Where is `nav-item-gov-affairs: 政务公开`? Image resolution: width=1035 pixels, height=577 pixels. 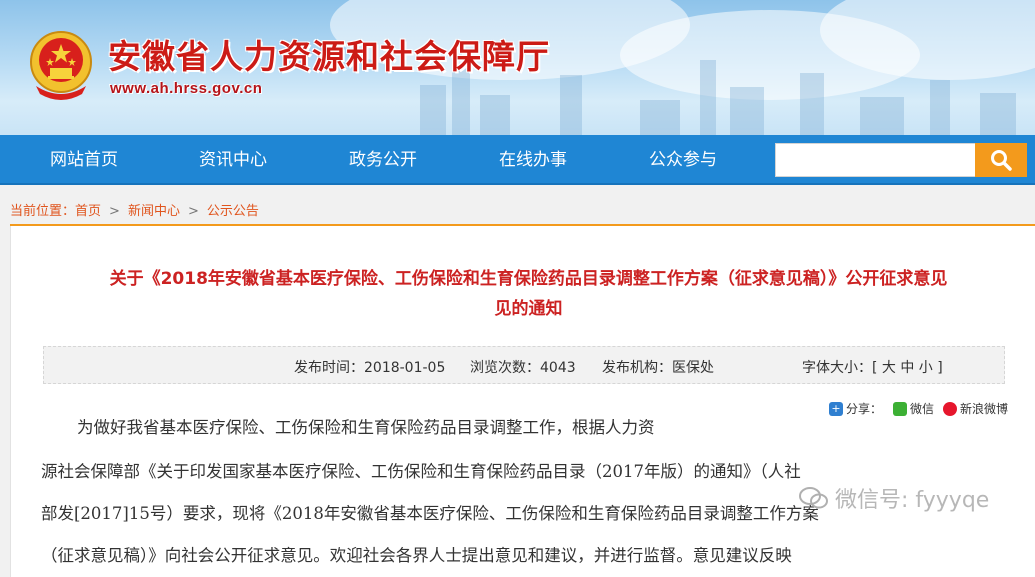
nav-item-gov-affairs: 政务公开 is located at coordinates (383, 160).